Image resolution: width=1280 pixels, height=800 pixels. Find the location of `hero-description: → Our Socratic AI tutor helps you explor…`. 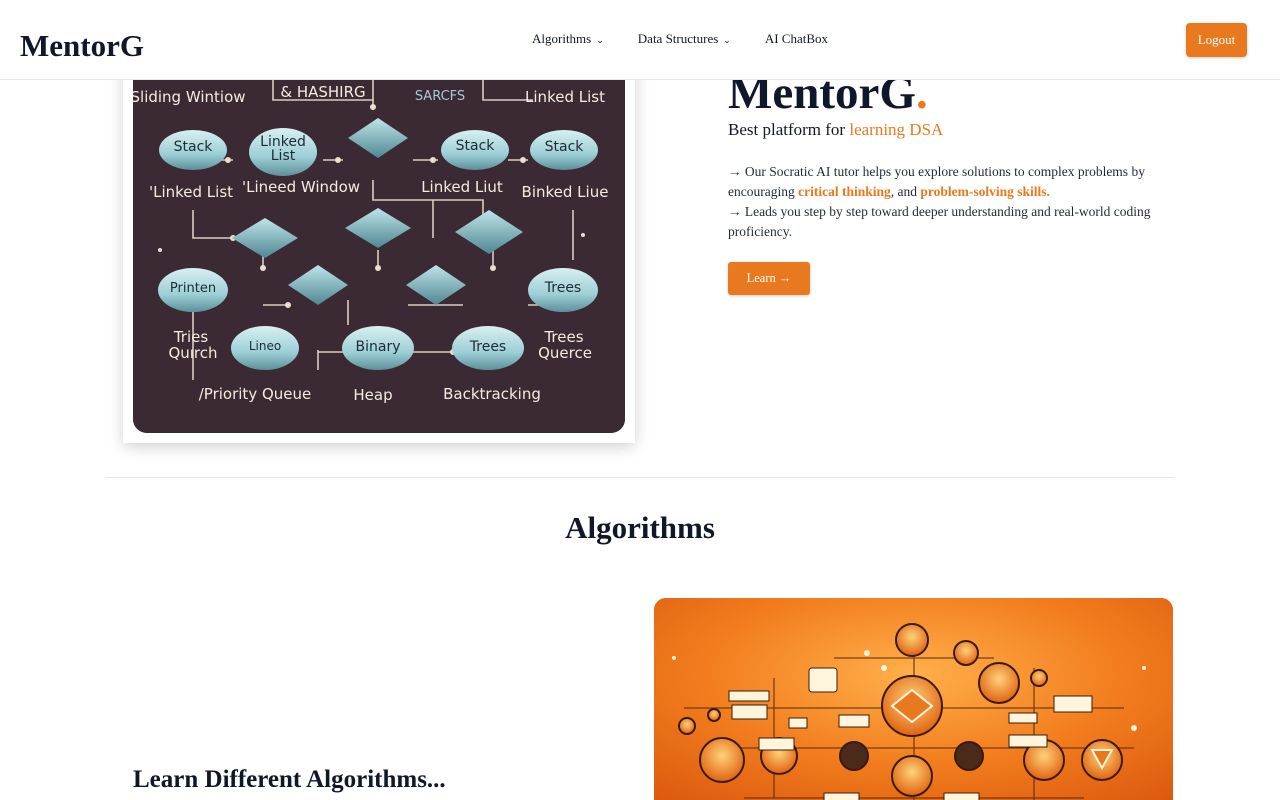

hero-description: → Our Socratic AI tutor helps you explor… is located at coordinates (948, 202).